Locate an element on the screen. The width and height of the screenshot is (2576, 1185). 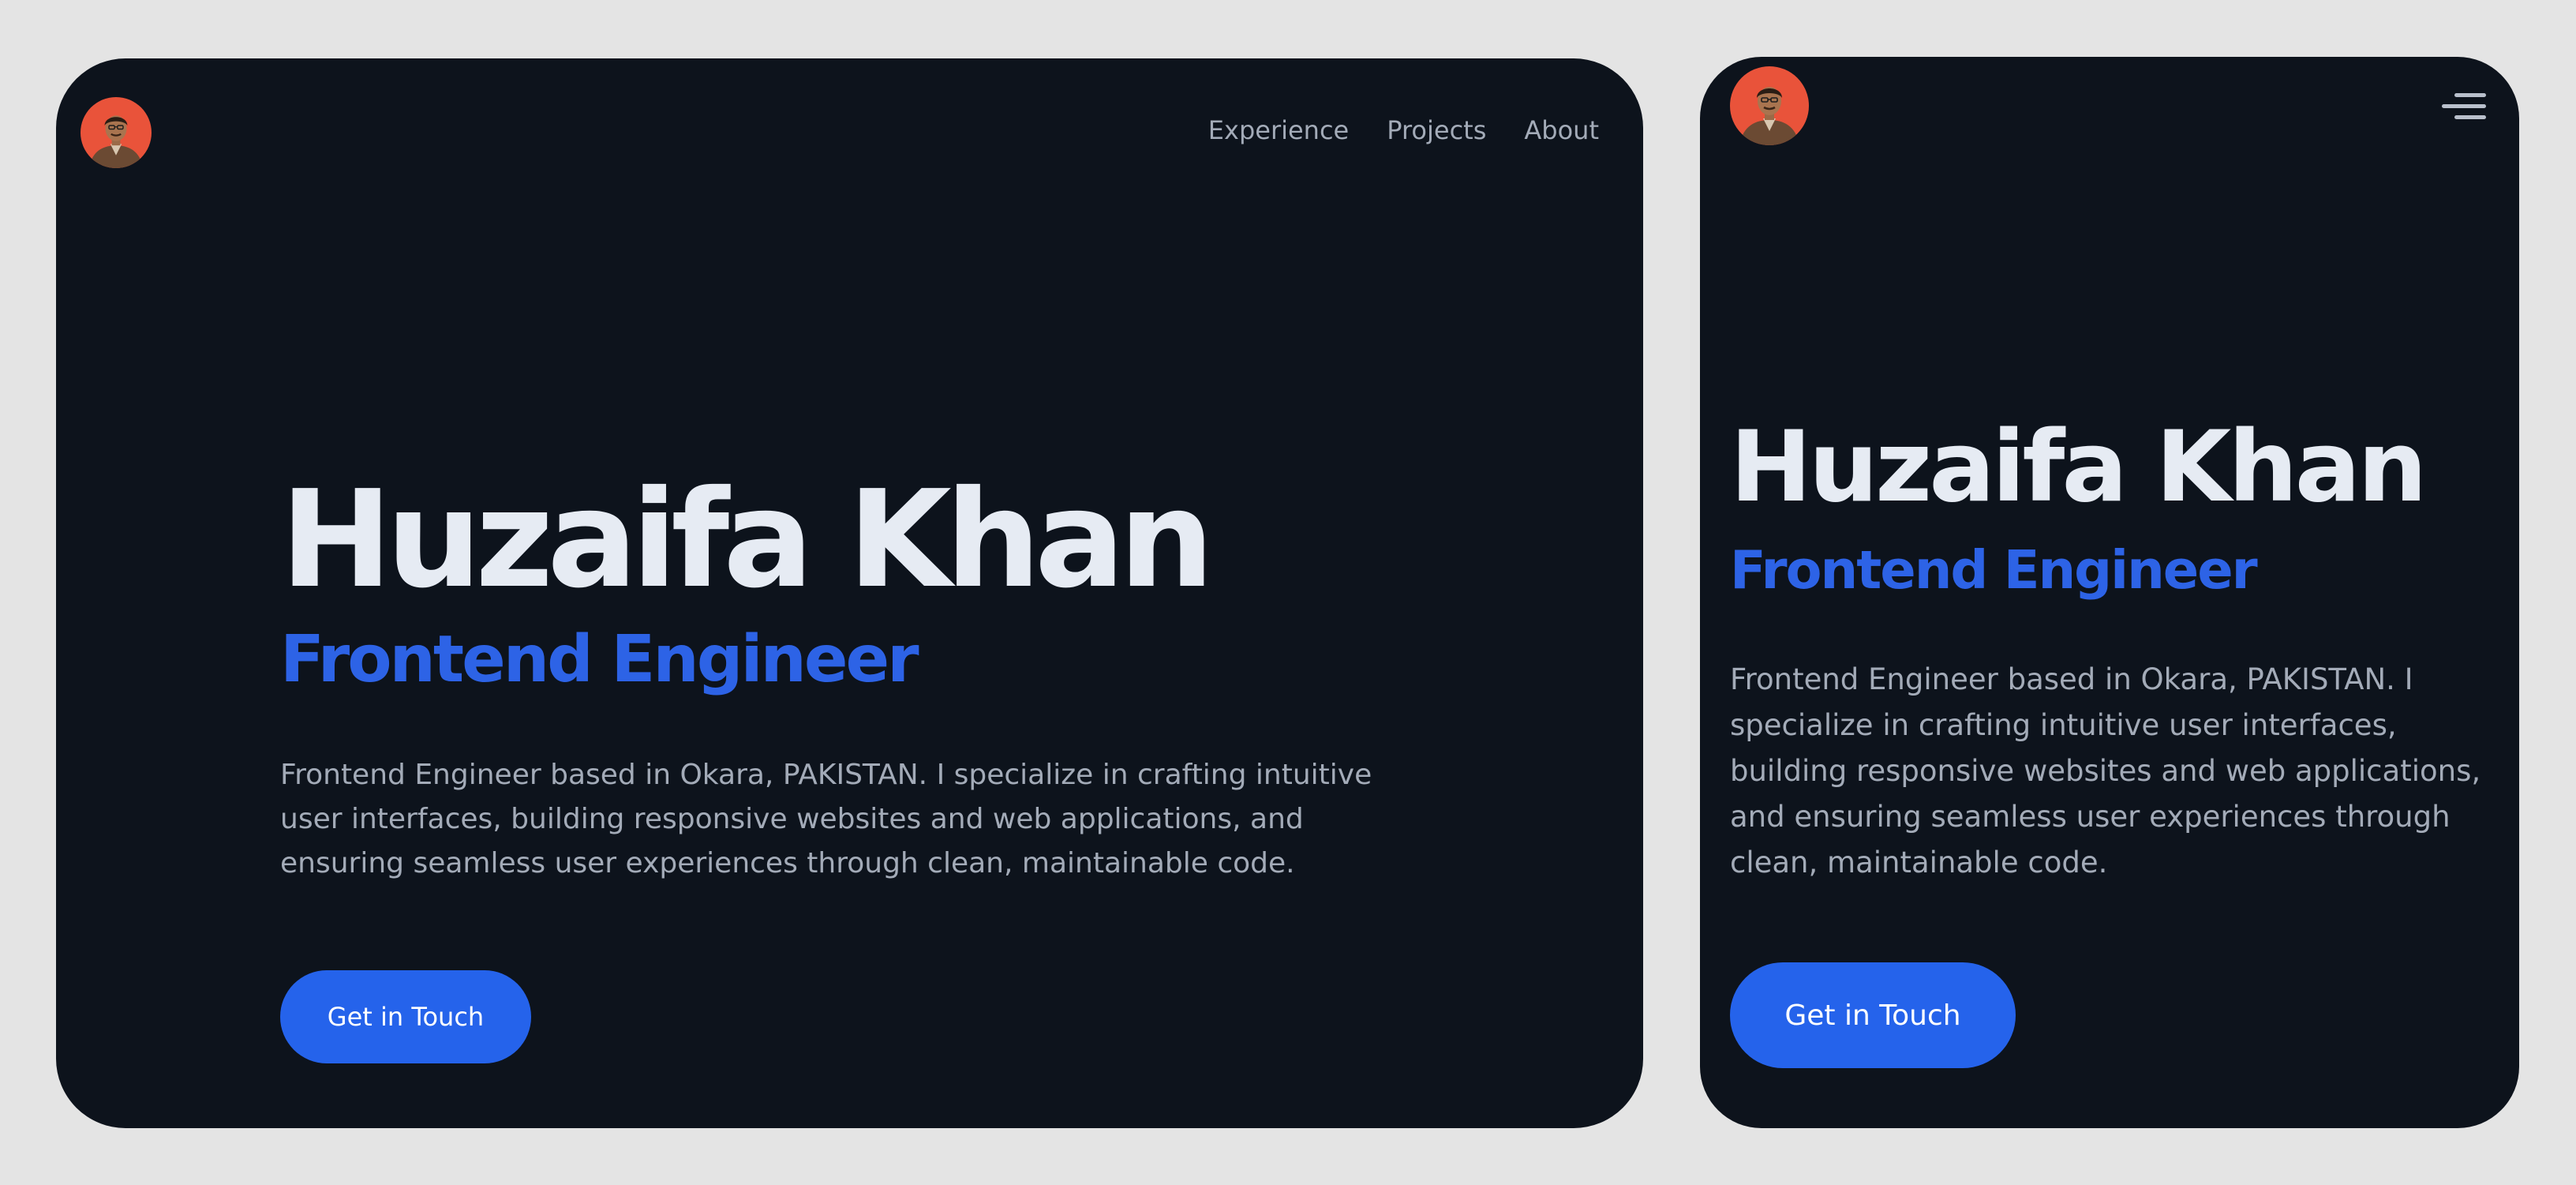
hamburger-menu-icon is located at coordinates (2464, 110).